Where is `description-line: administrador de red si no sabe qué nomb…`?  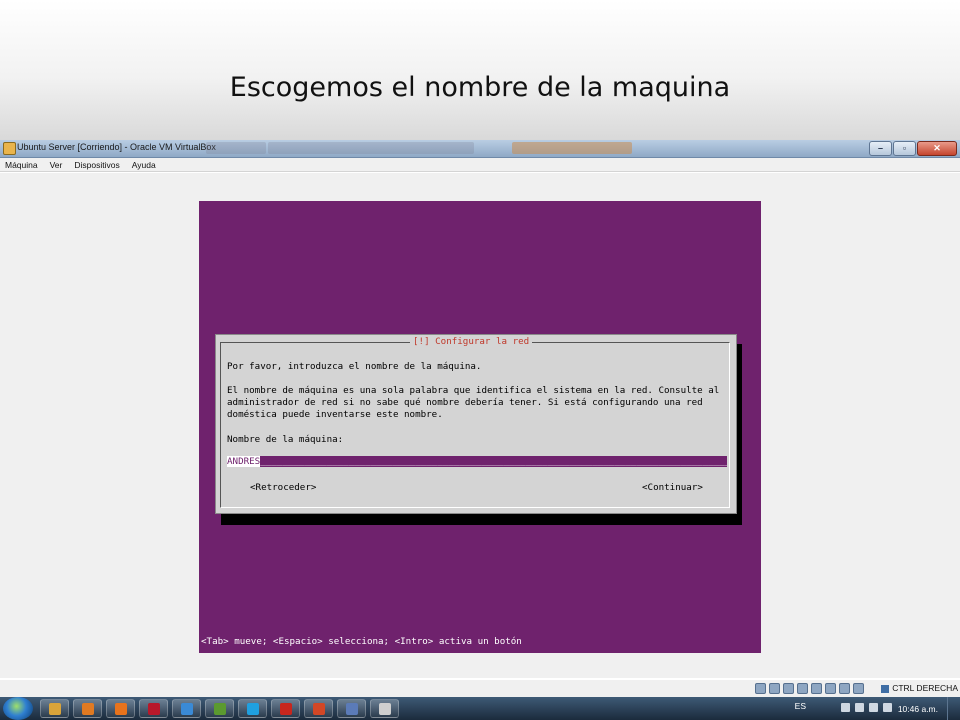
description-line: administrador de red si no sabe qué nomb… is located at coordinates (465, 402).